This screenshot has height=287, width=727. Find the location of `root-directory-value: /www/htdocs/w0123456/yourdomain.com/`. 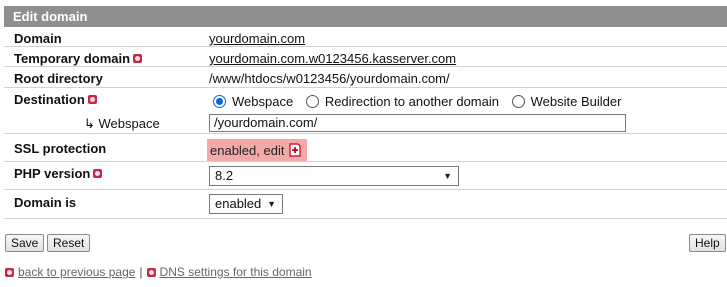

root-directory-value: /www/htdocs/w0123456/yourdomain.com/ is located at coordinates (329, 78).